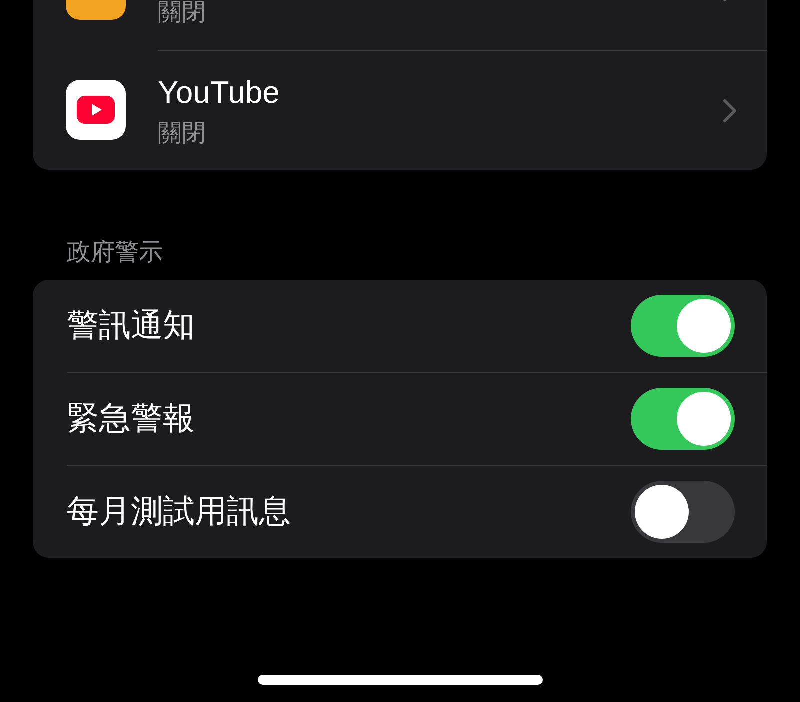 Image resolution: width=800 pixels, height=702 pixels. Describe the element at coordinates (96, 110) in the screenshot. I see `play-icon` at that location.